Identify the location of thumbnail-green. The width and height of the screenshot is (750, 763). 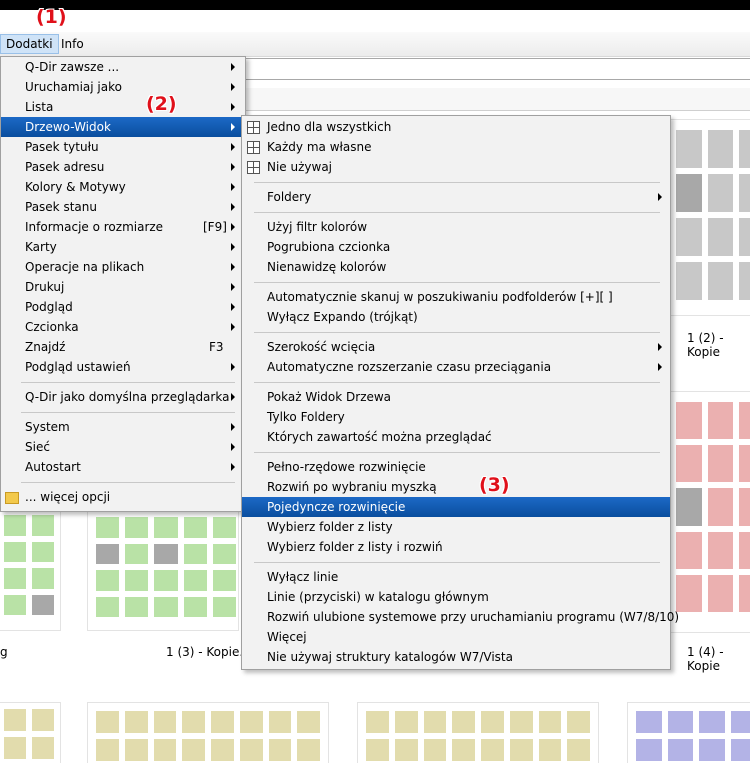
(163, 567).